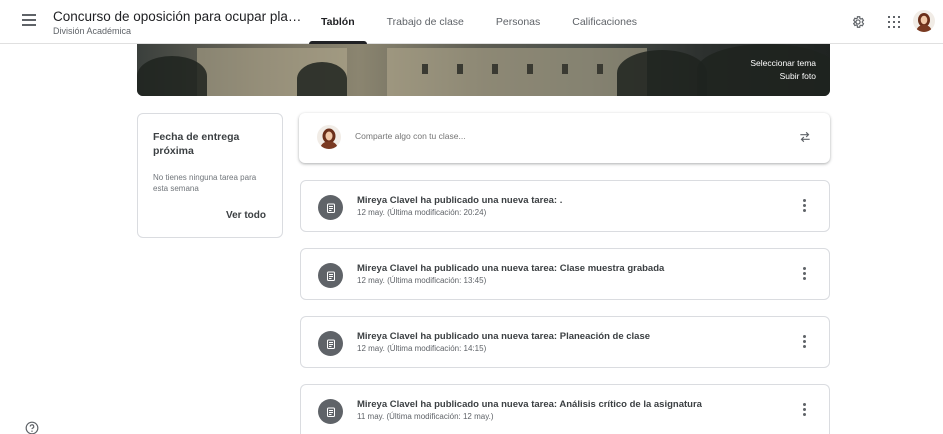 Image resolution: width=943 pixels, height=434 pixels. I want to click on help-icon, so click(32, 427).